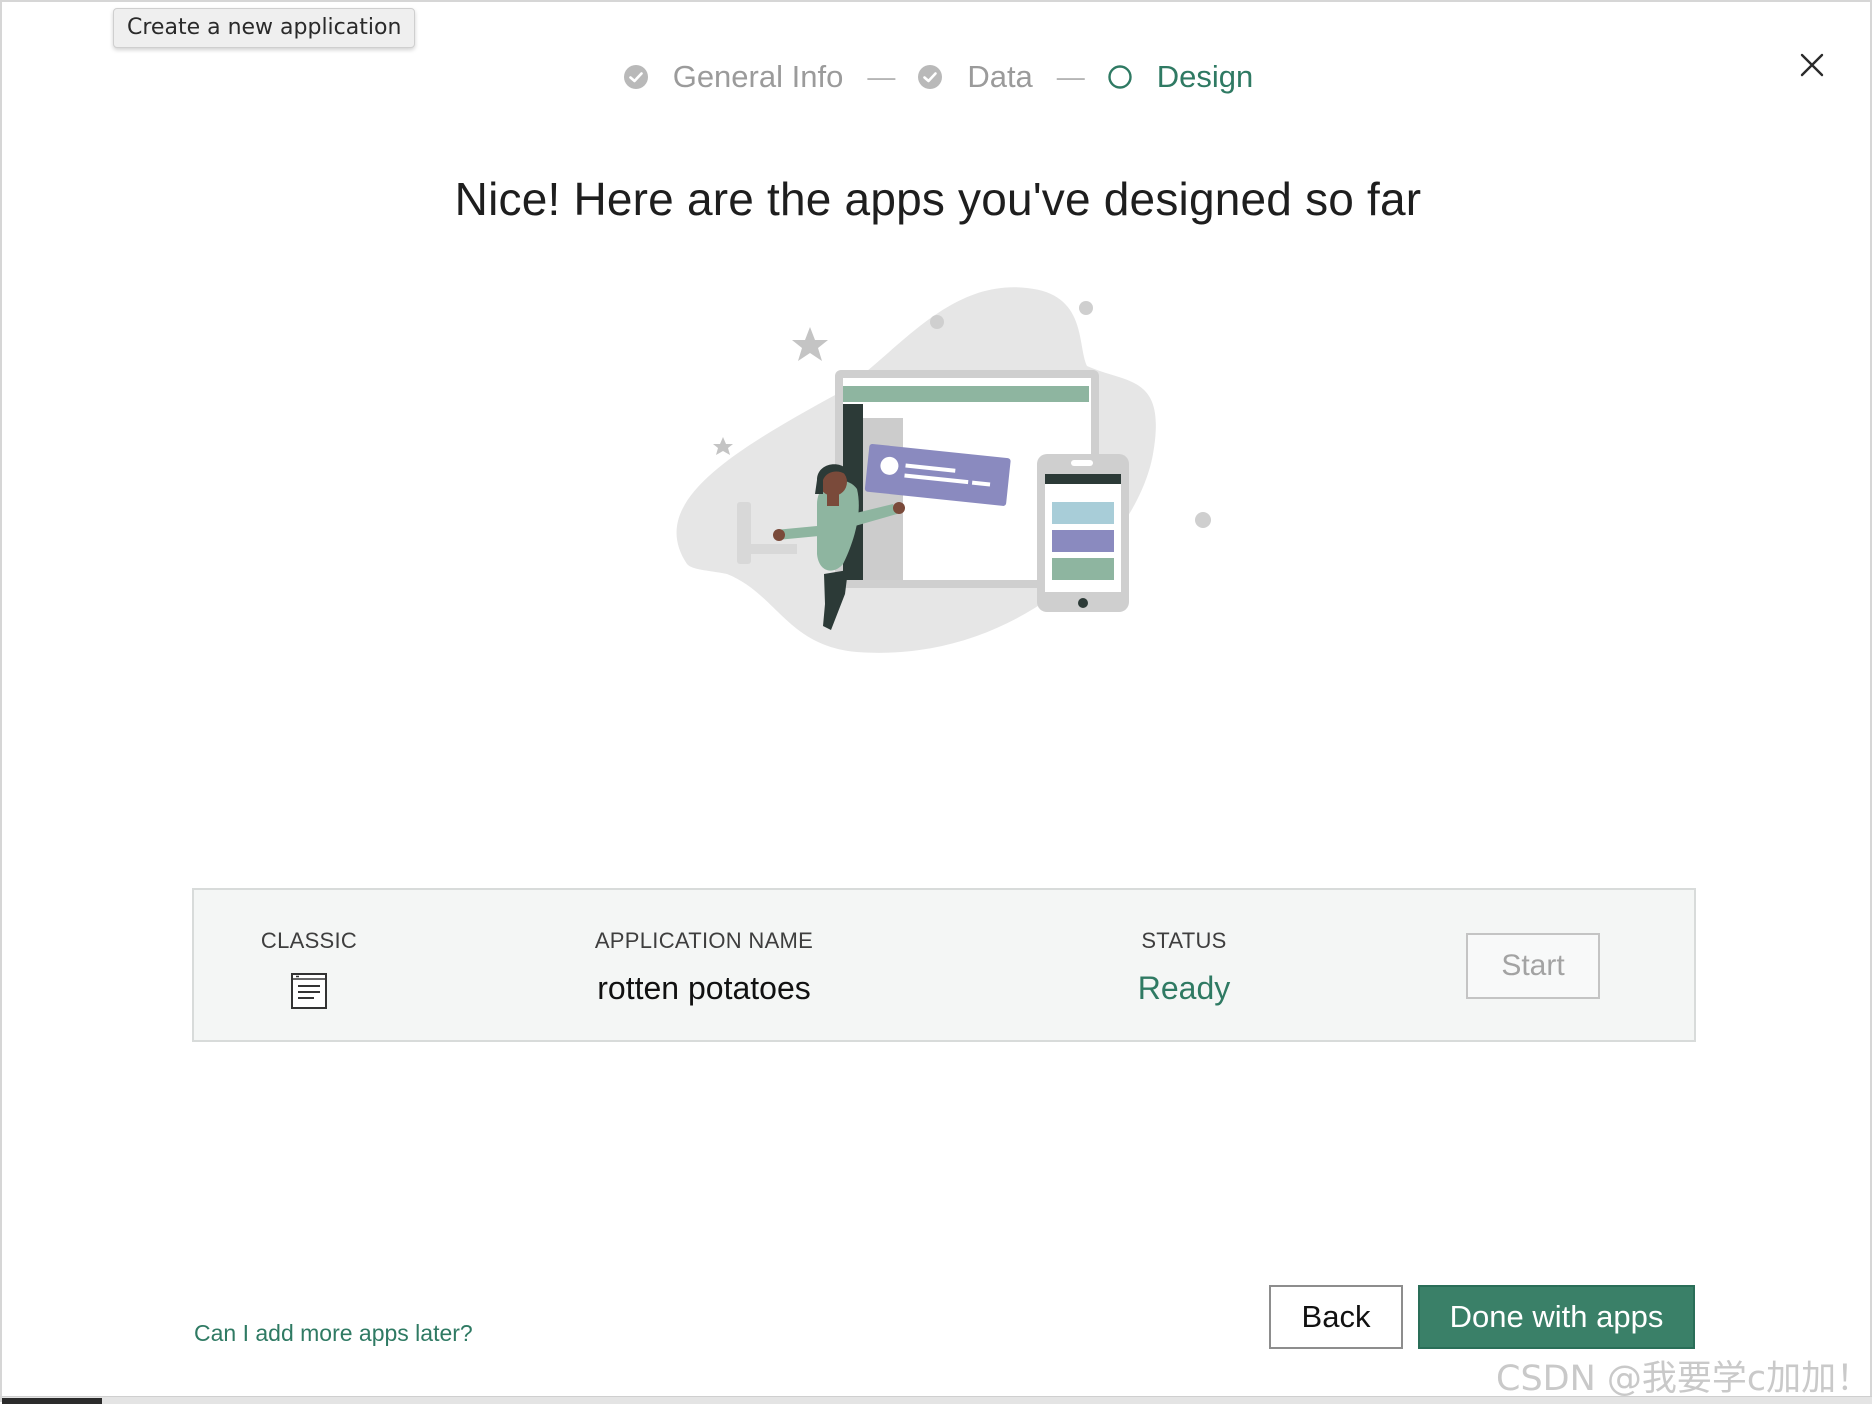 The image size is (1872, 1404). What do you see at coordinates (704, 940) in the screenshot?
I see `column-header-name: APPLICATION NAME` at bounding box center [704, 940].